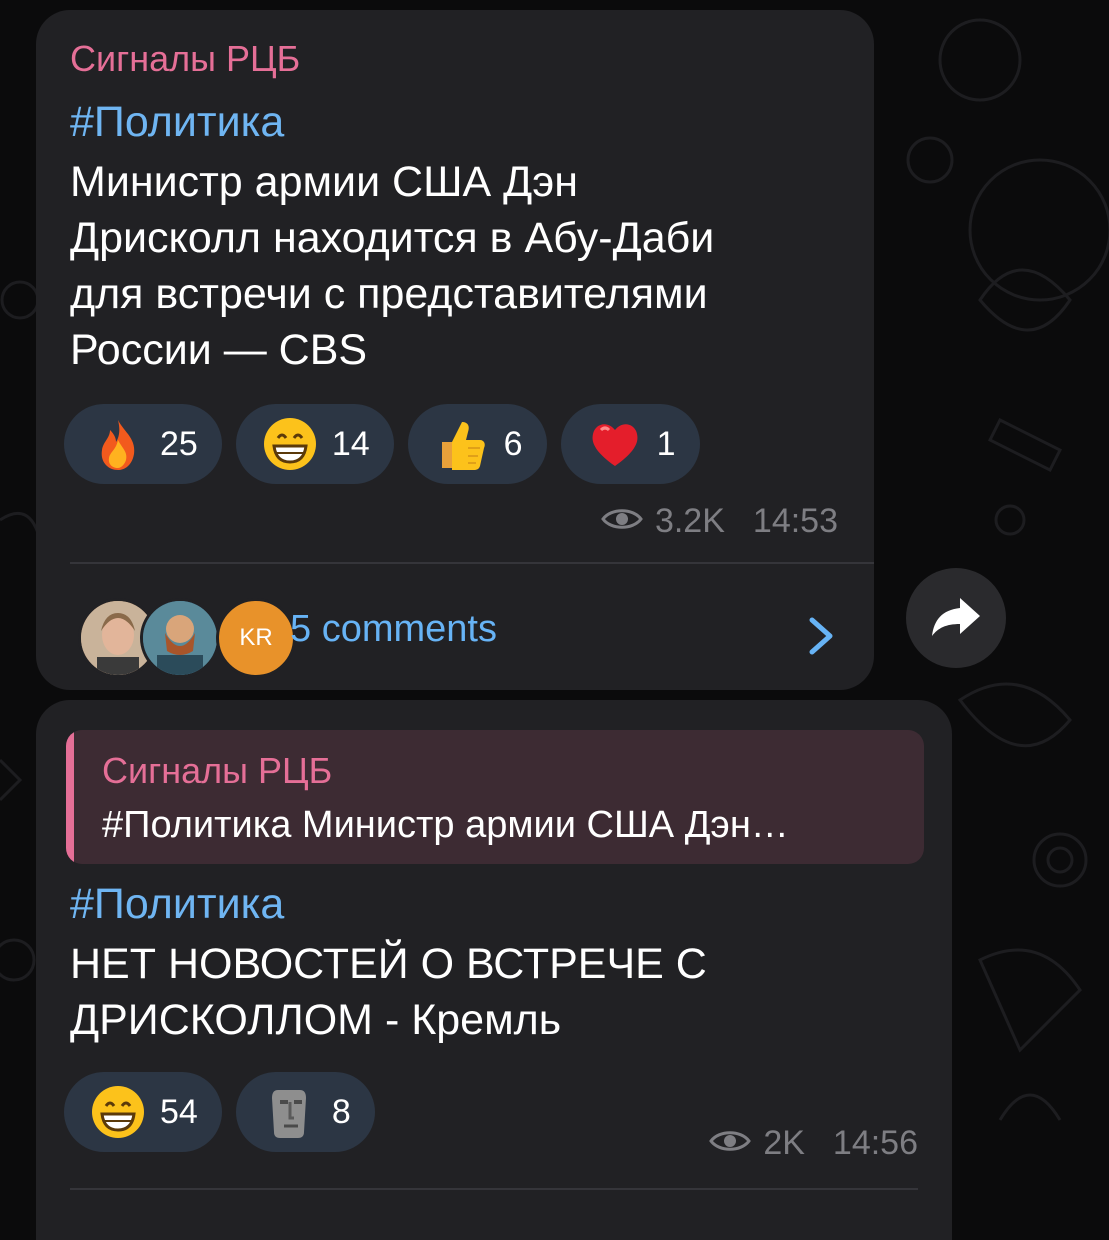 This screenshot has width=1109, height=1240. Describe the element at coordinates (875, 1143) in the screenshot. I see `timestamp: 14:56` at that location.